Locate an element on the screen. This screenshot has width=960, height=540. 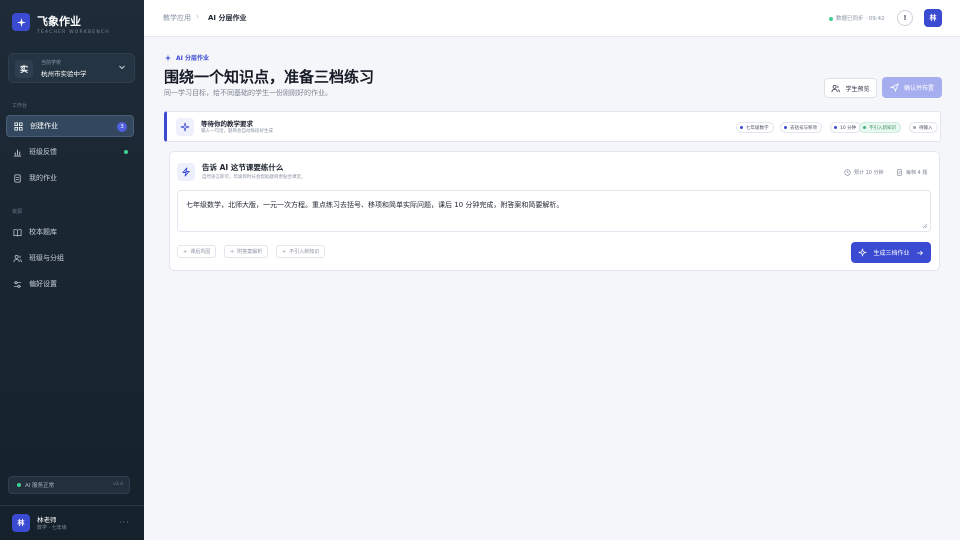
count-text: 每档 4 题 is located at coordinates (917, 173).